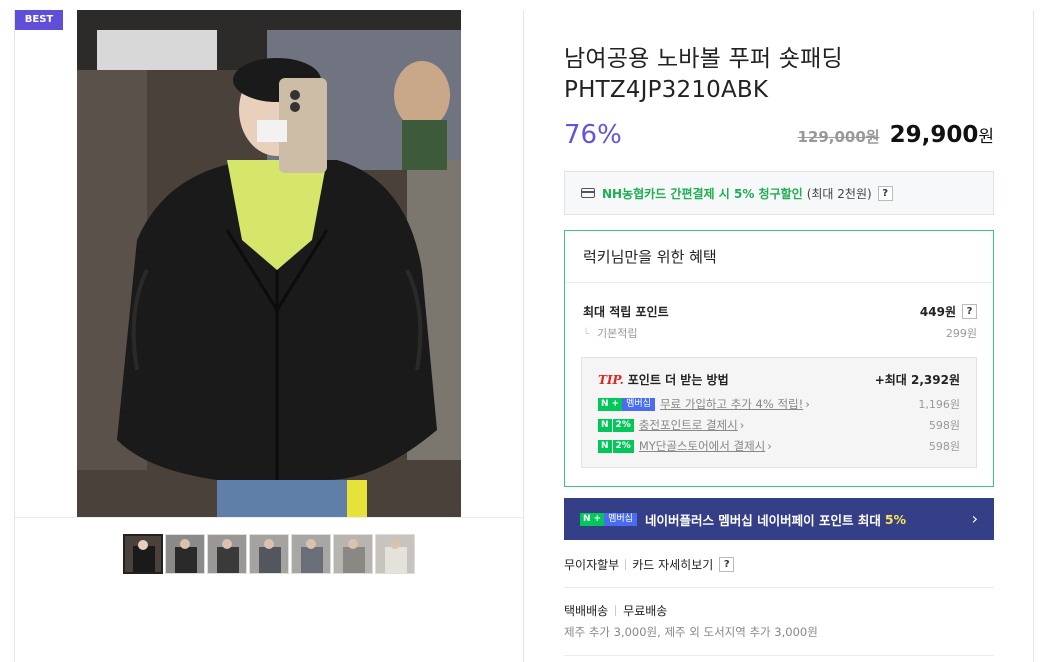 The width and height of the screenshot is (1040, 662). I want to click on installment-label: 무이자할부, so click(592, 565).